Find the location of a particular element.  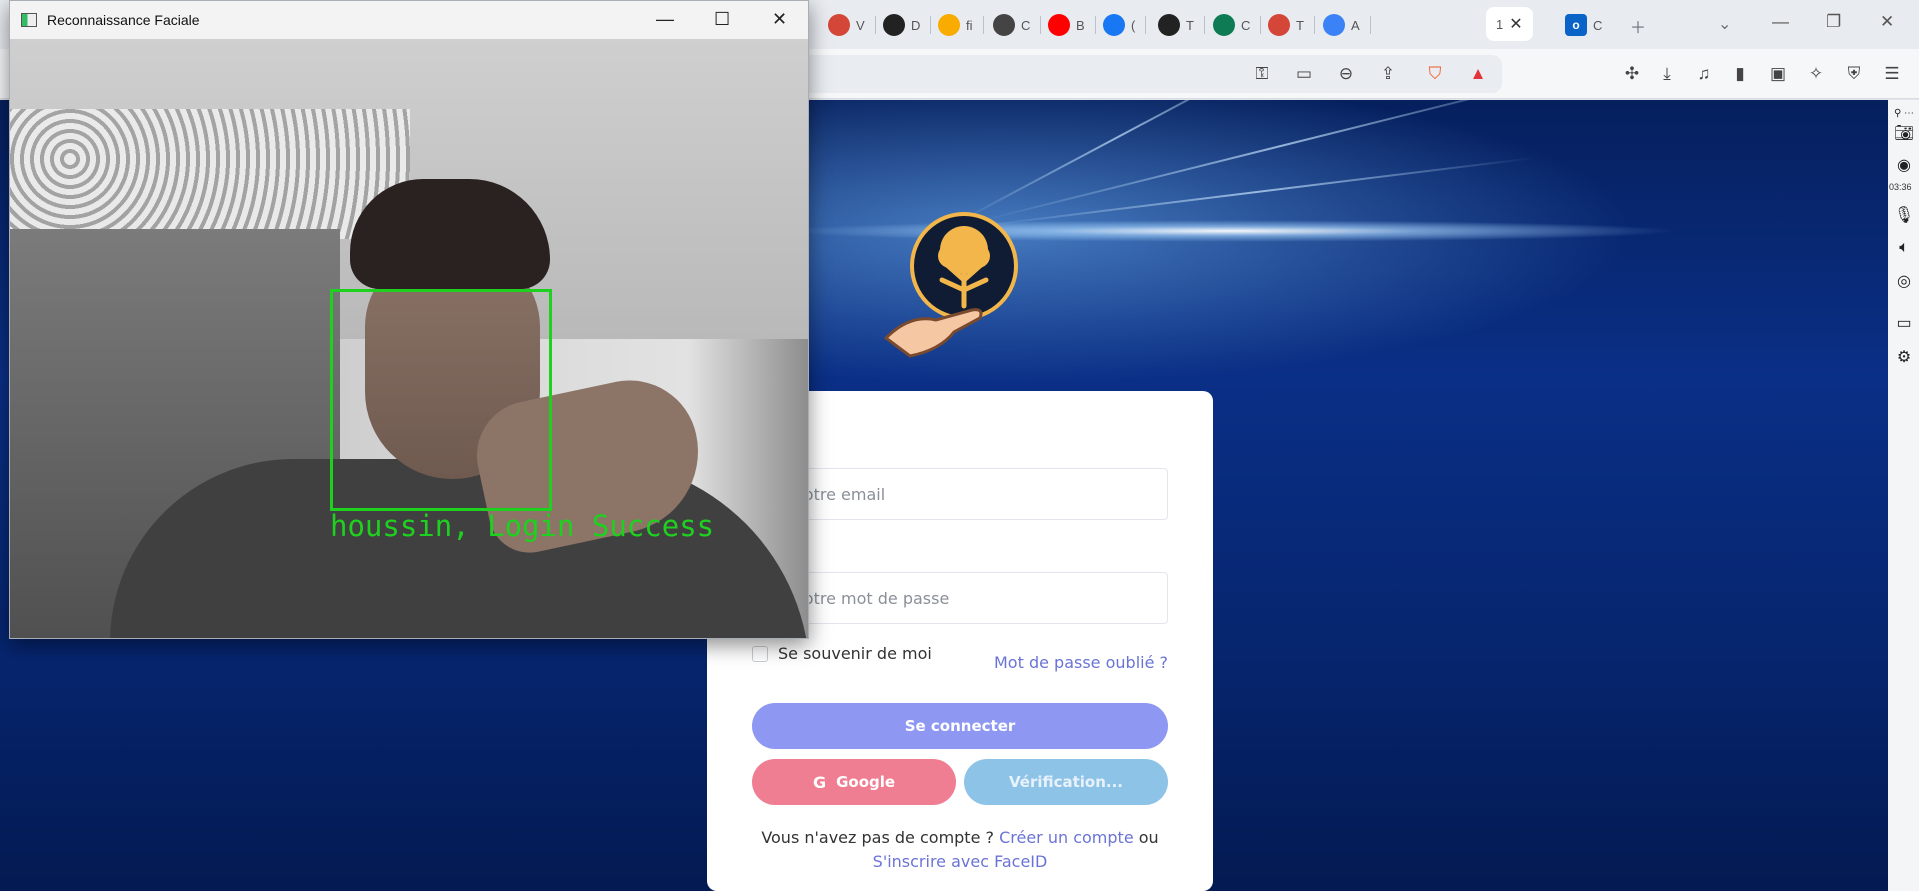

google-icon: G is located at coordinates (819, 782).